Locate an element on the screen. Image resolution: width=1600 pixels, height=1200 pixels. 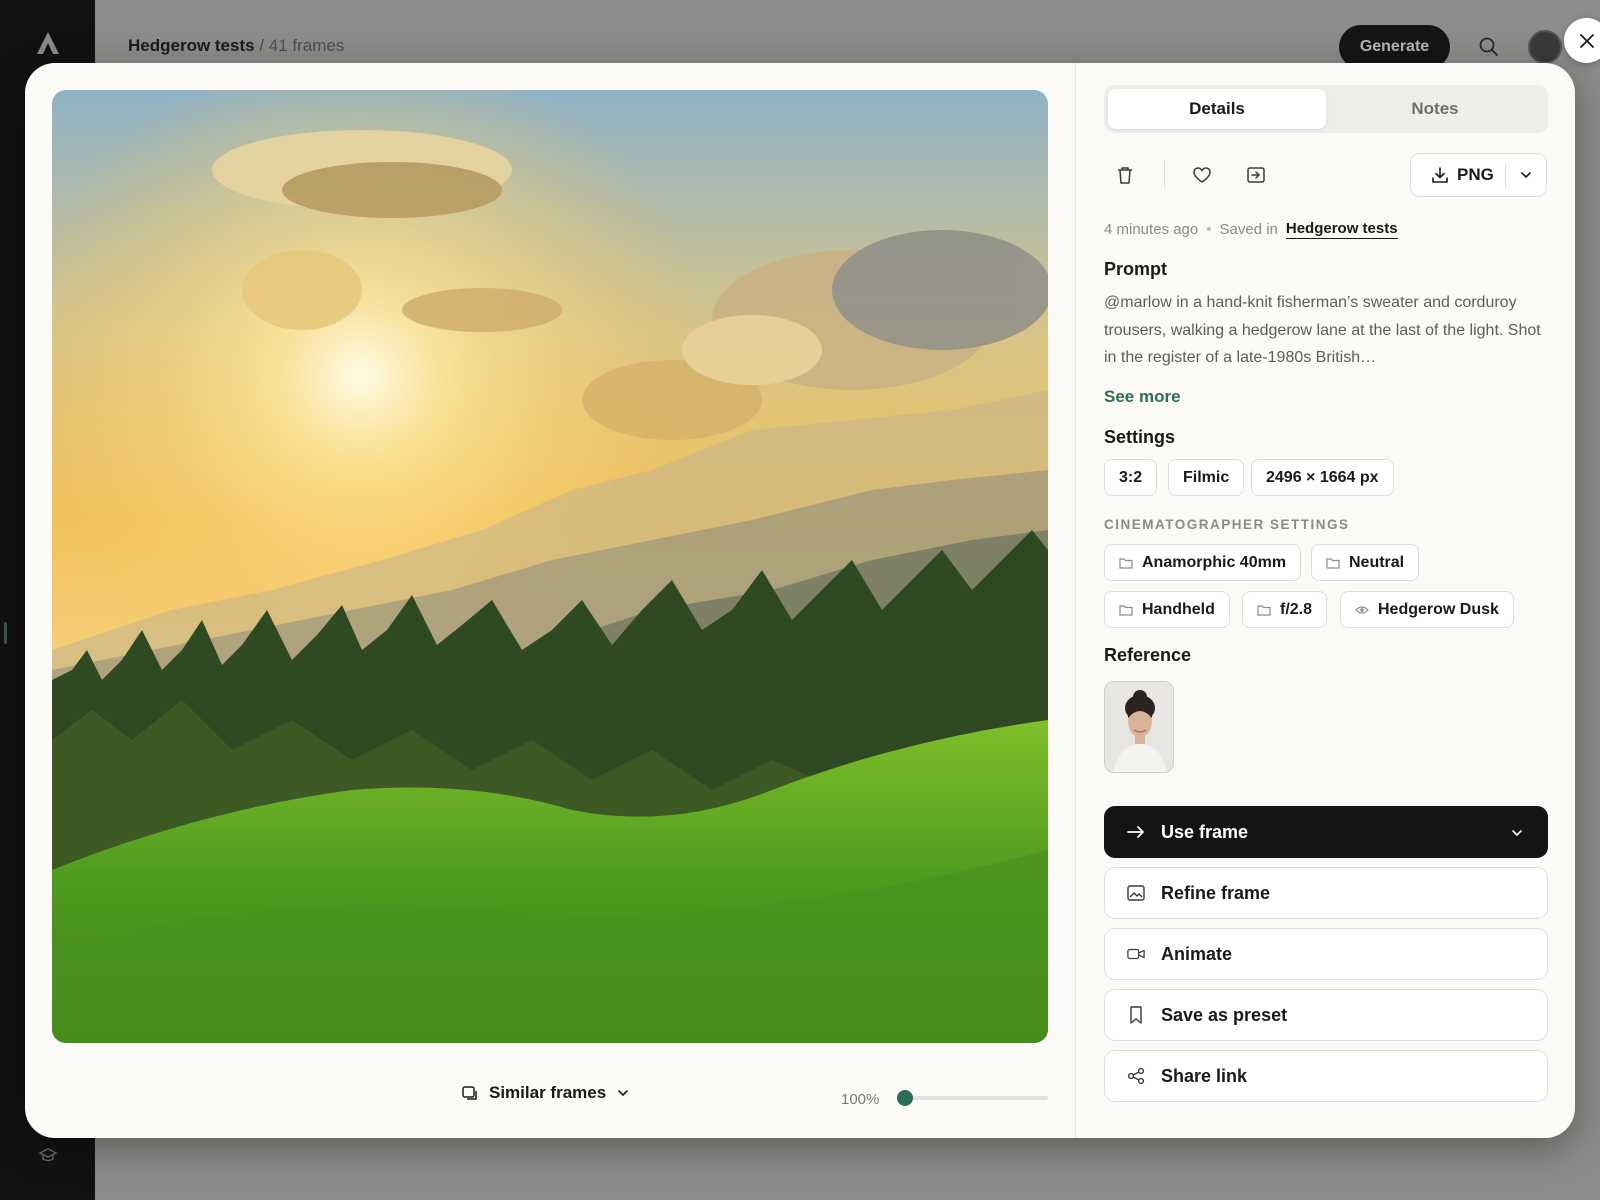
cine-chip-label: Anamorphic 40mm is located at coordinates (1214, 562).